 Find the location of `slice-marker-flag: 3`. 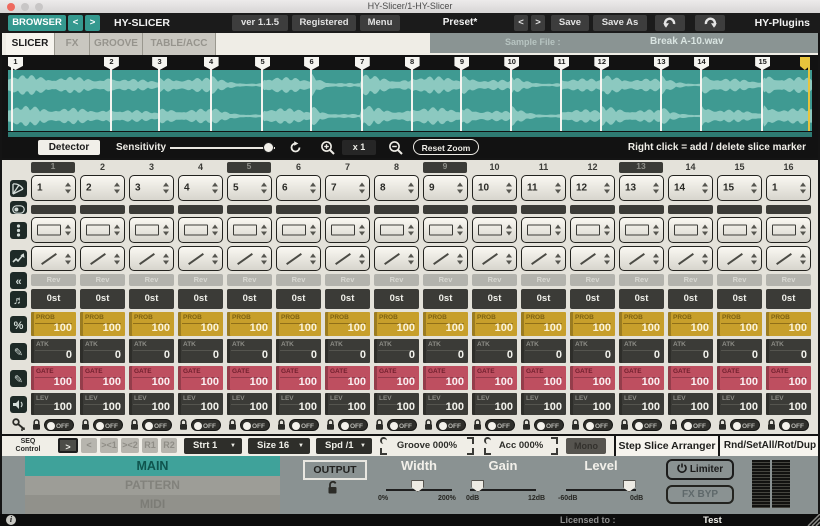

slice-marker-flag: 3 is located at coordinates (160, 63).